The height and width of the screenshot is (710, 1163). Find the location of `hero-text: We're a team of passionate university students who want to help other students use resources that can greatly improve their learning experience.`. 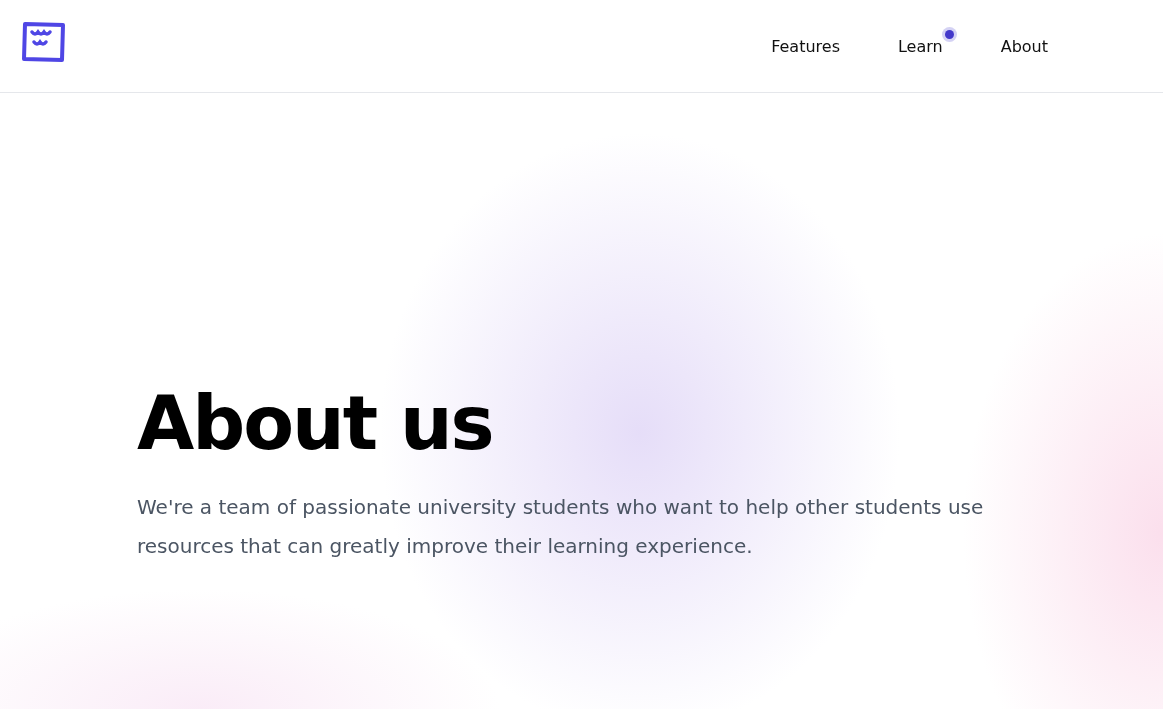

hero-text: We're a team of passionate university students who want to help other students use resources that can greatly improve their learning experience. is located at coordinates (561, 527).